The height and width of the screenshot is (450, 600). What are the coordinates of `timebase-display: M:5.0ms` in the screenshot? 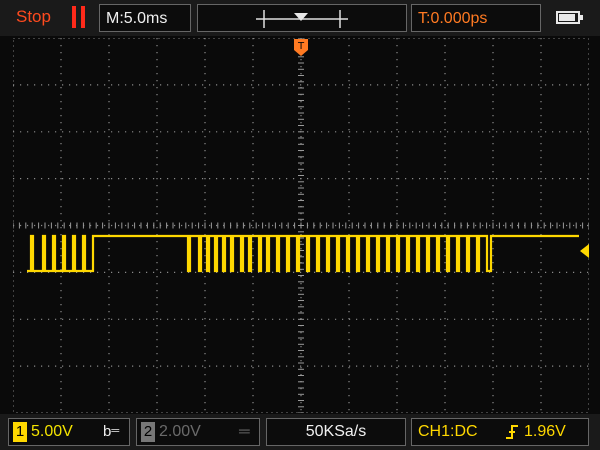 It's located at (145, 18).